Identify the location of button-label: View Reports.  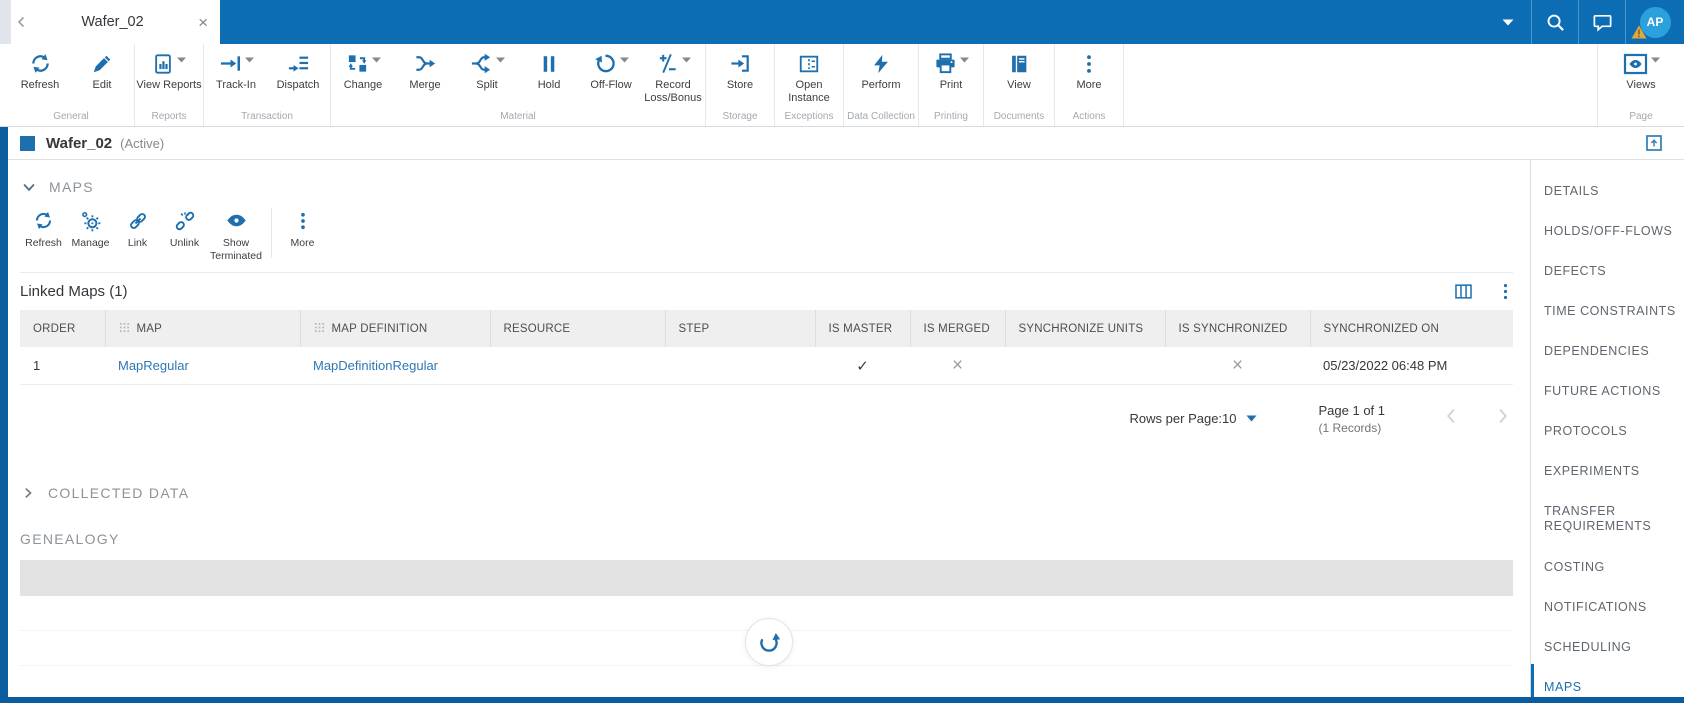
(169, 85).